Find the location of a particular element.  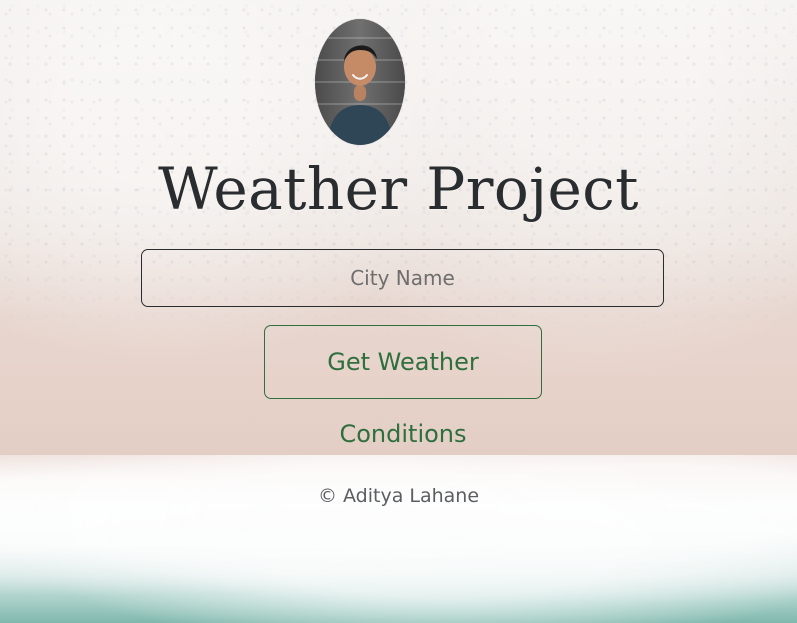

footer-credit: © Aditya Lahane is located at coordinates (398, 496).